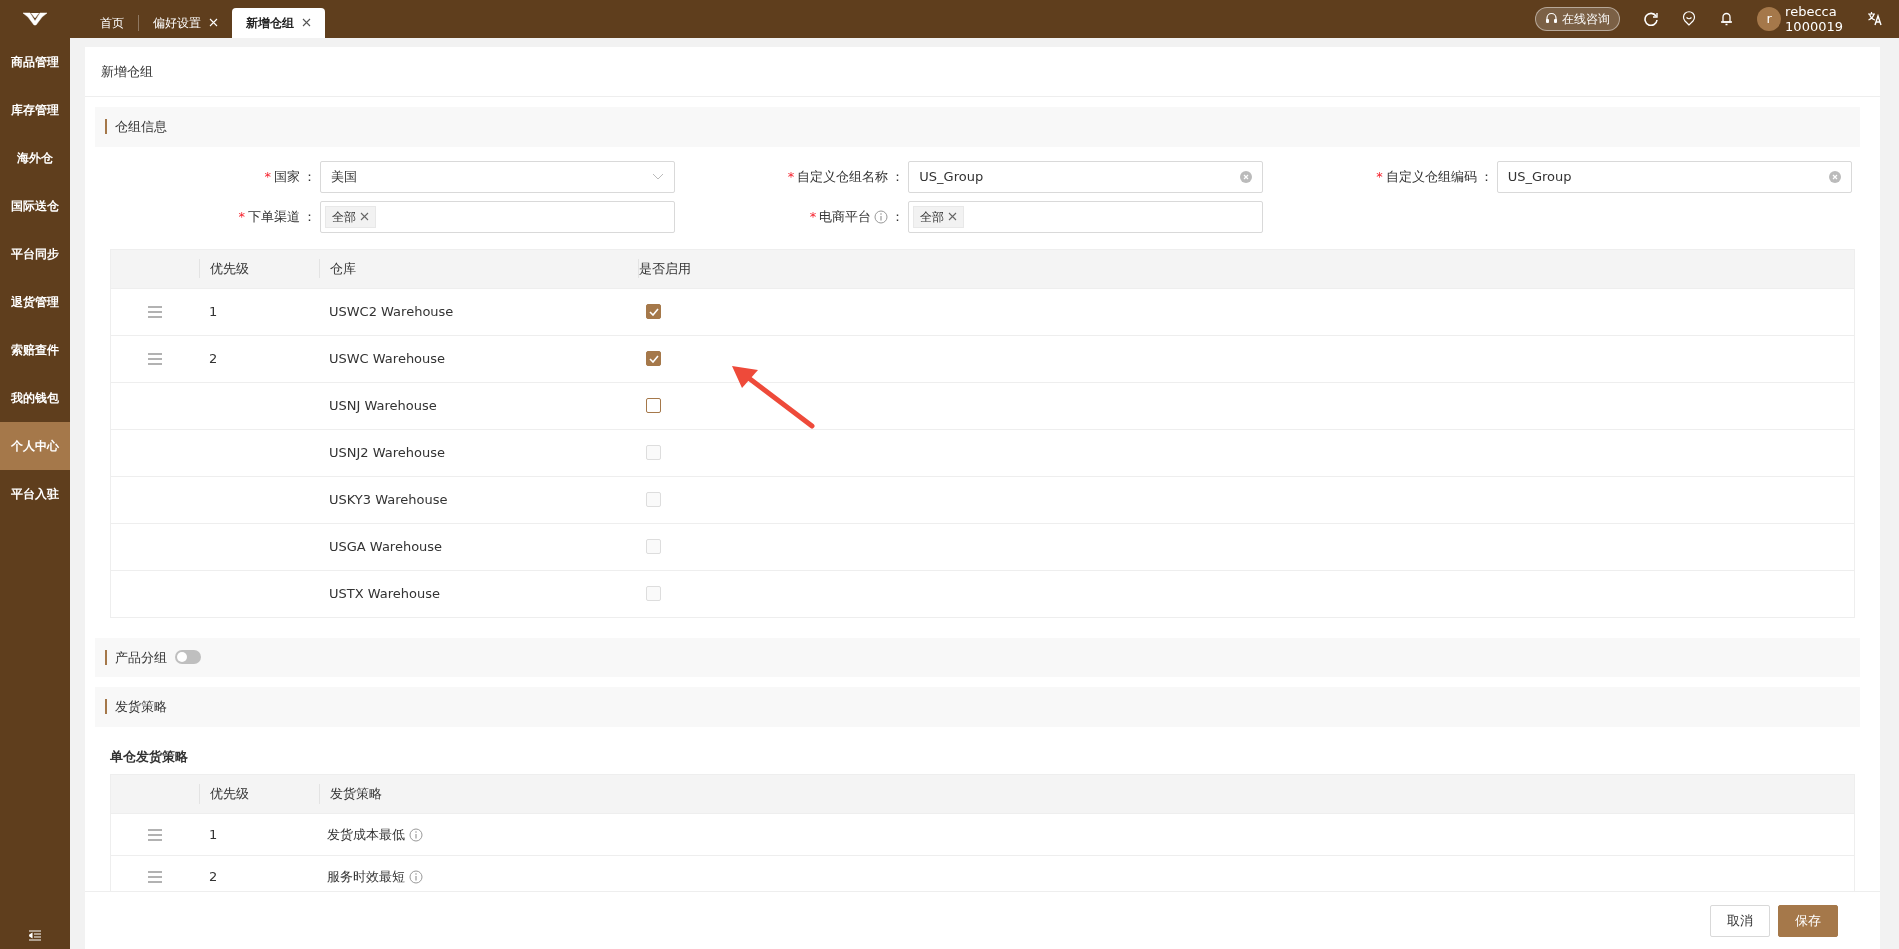  What do you see at coordinates (387, 452) in the screenshot?
I see `table-cell: USNJ2 Warehouse` at bounding box center [387, 452].